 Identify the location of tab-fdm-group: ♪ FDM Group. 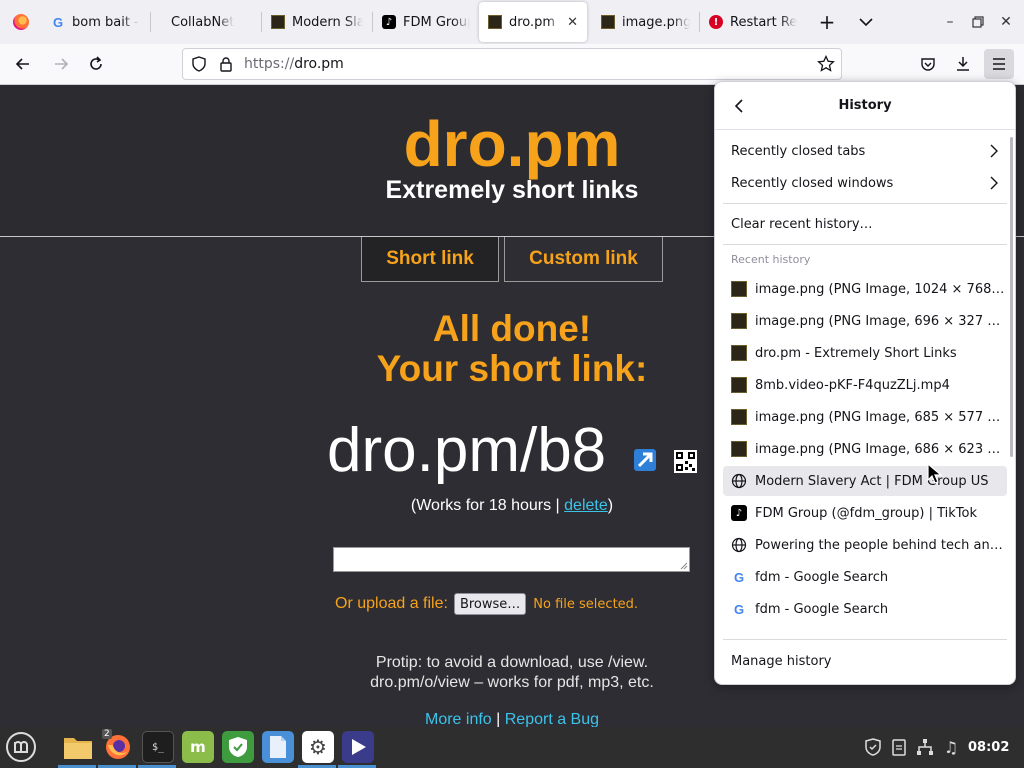
(426, 22).